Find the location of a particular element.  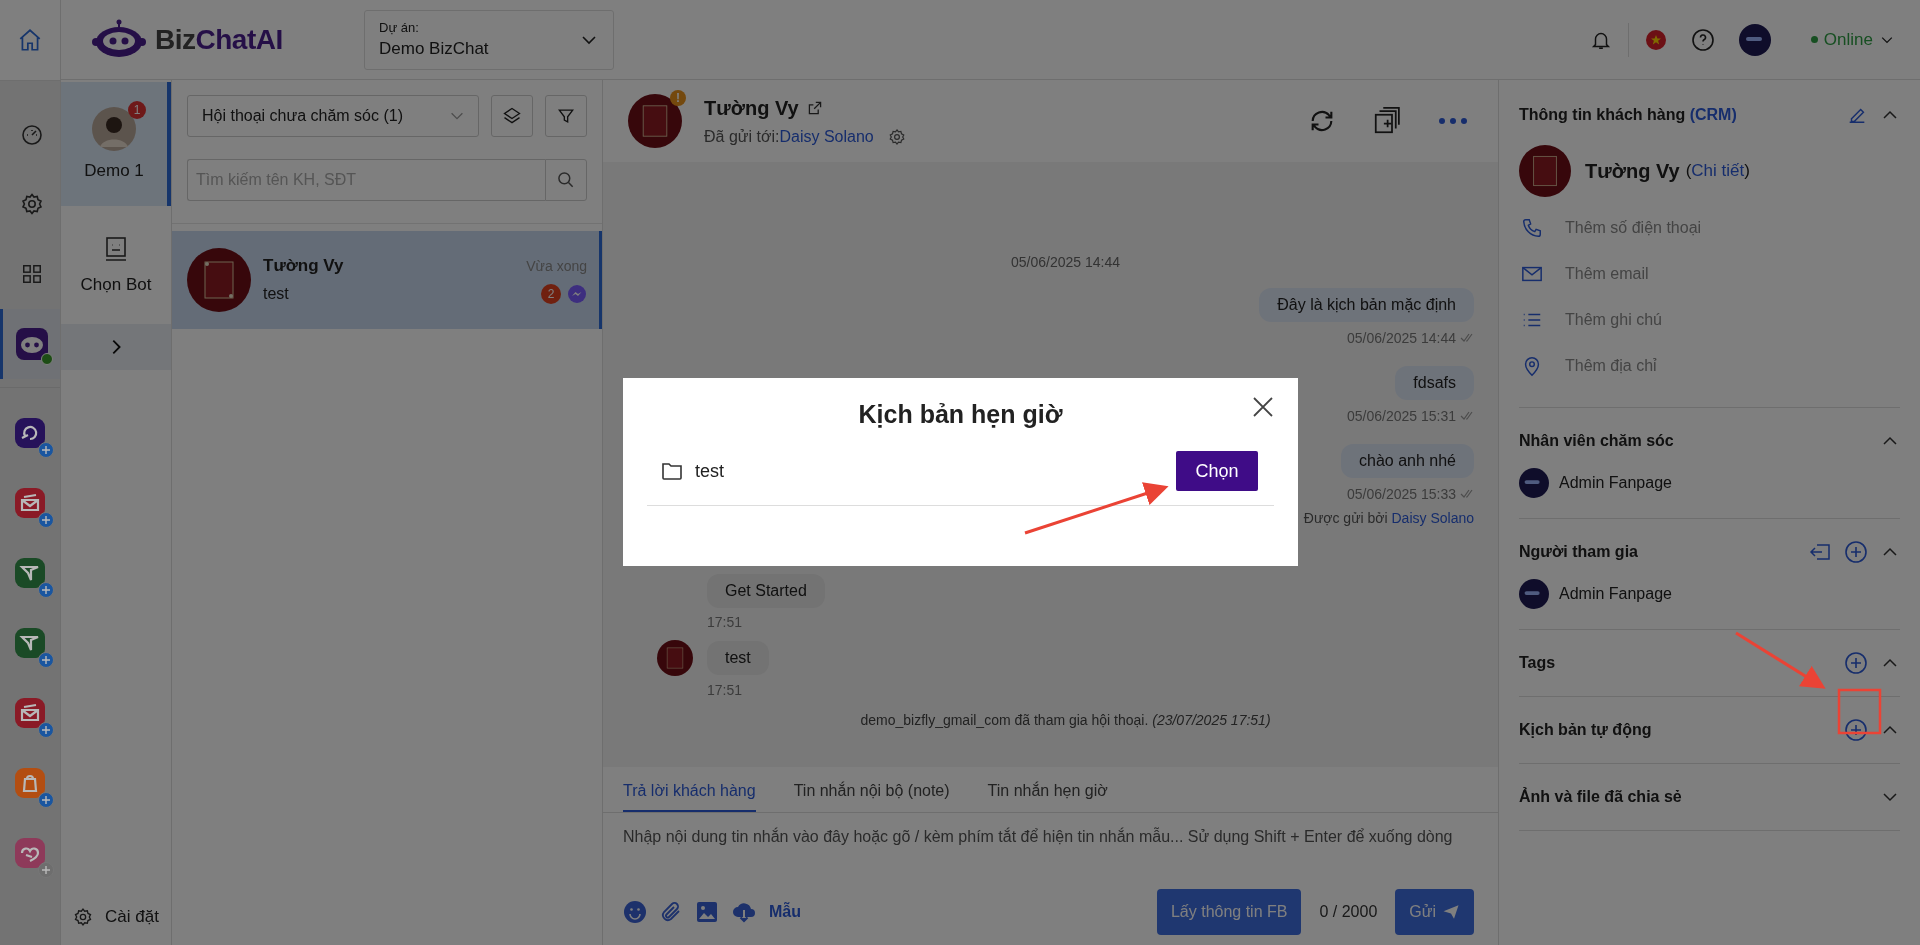

add-copy-icon is located at coordinates (1387, 121).